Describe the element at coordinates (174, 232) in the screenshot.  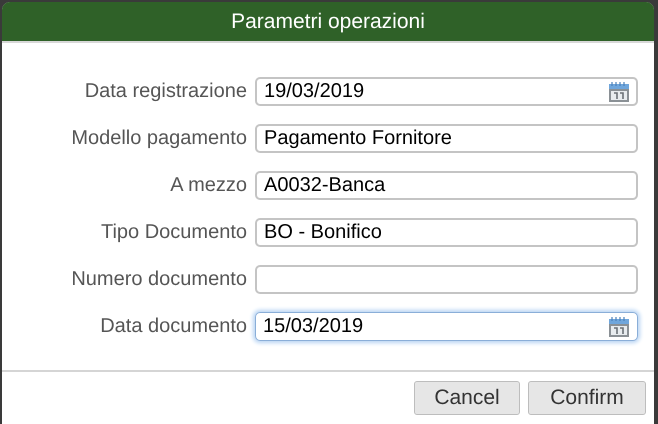
I see `field-label: Tipo Documento` at that location.